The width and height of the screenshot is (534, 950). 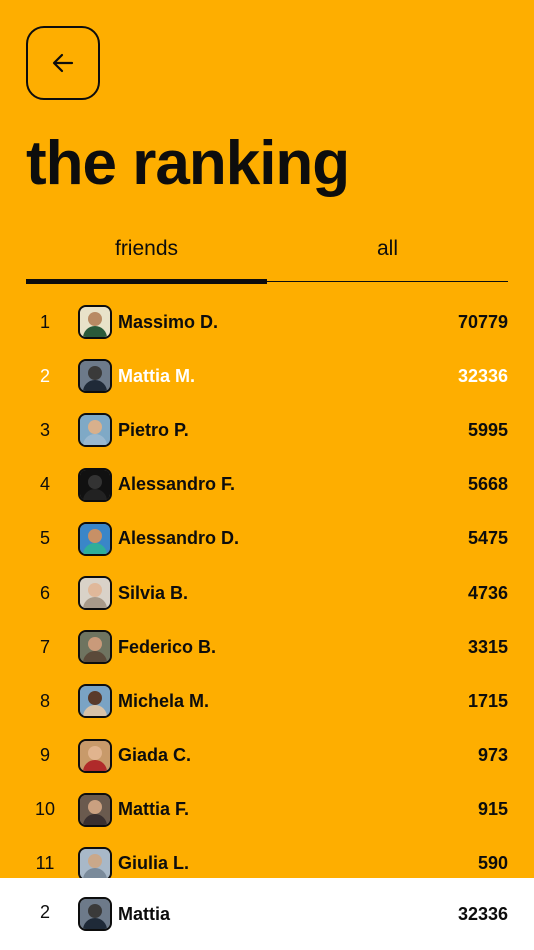 I want to click on rank-number: 3, so click(x=44, y=429).